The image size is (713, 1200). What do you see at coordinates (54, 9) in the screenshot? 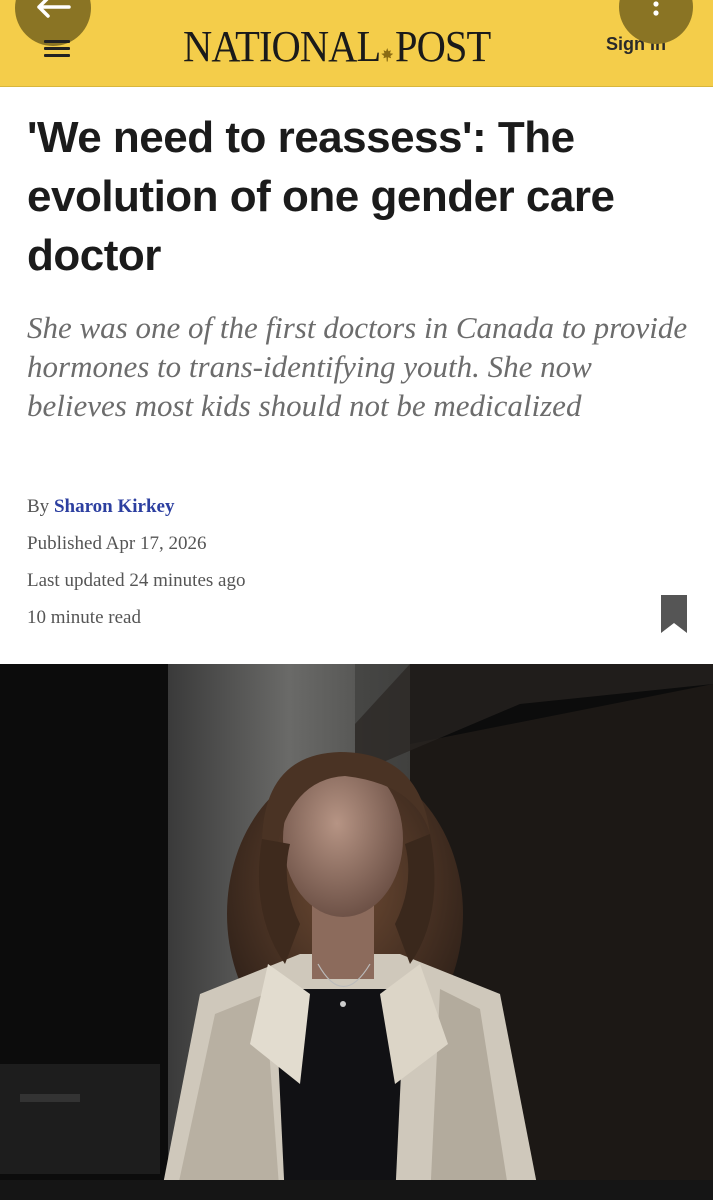
I see `arrow-left-icon` at bounding box center [54, 9].